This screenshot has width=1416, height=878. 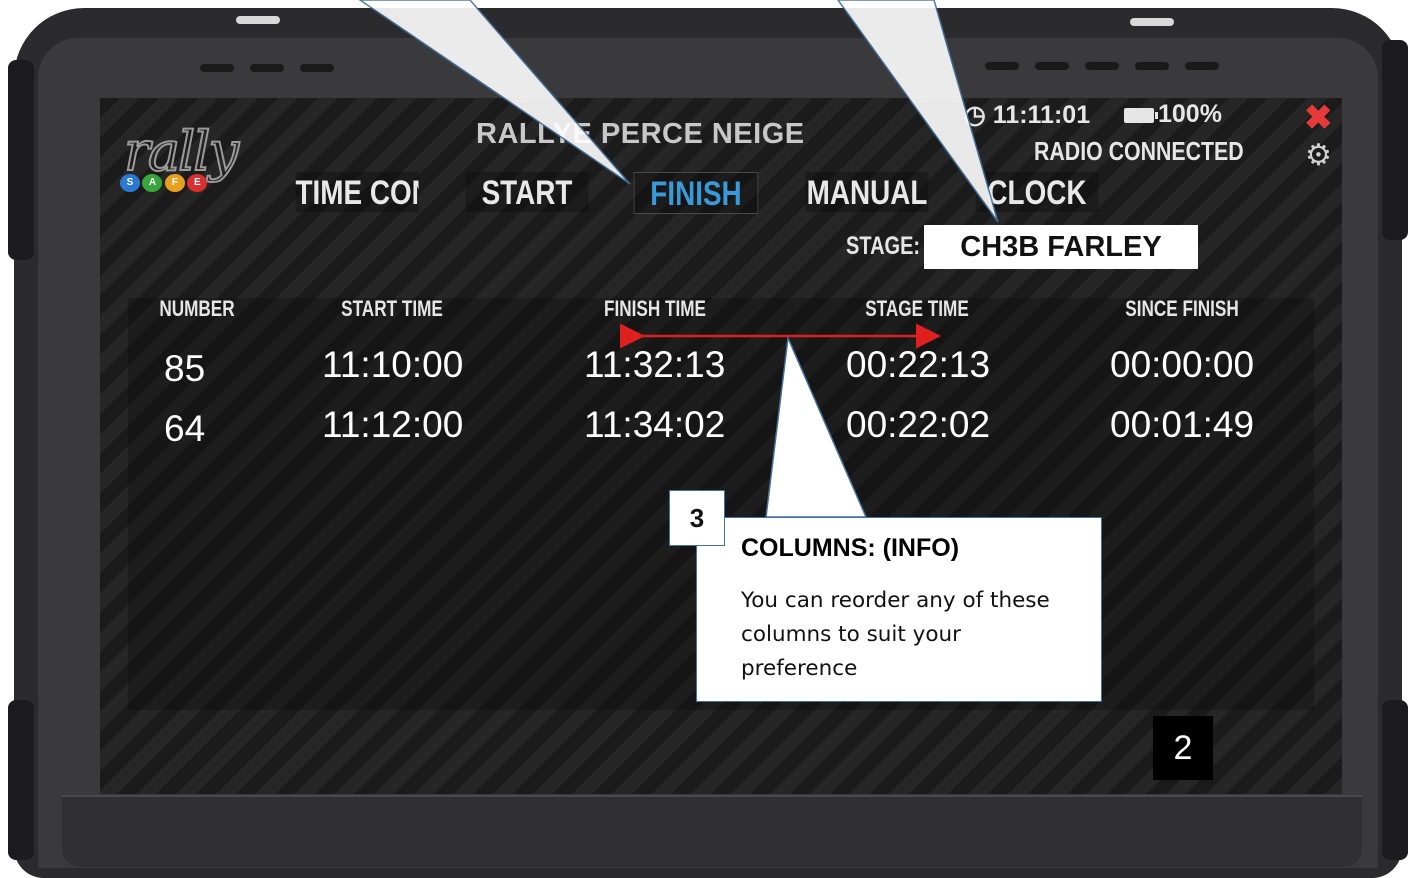 What do you see at coordinates (185, 428) in the screenshot?
I see `cell-number: 64` at bounding box center [185, 428].